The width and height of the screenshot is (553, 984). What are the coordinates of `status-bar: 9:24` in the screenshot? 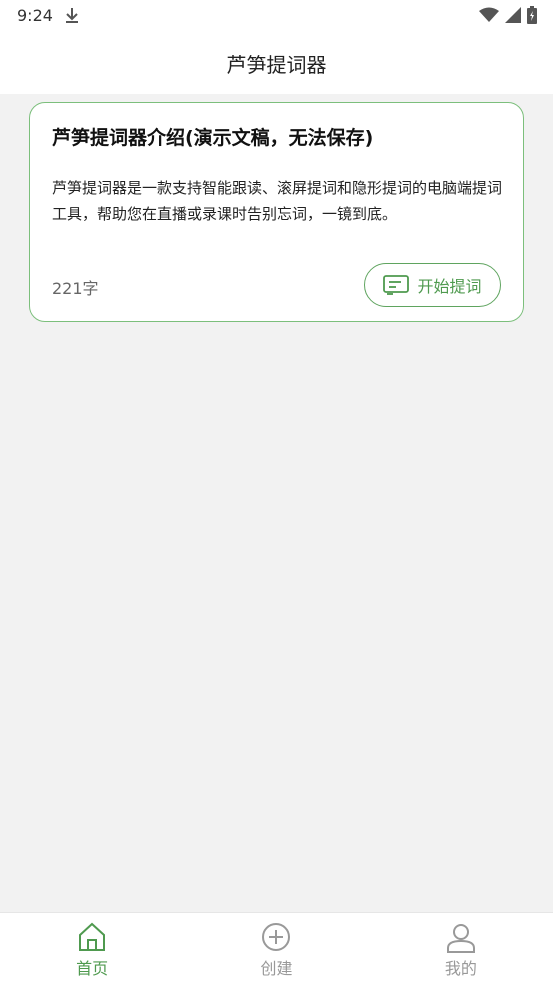 It's located at (276, 16).